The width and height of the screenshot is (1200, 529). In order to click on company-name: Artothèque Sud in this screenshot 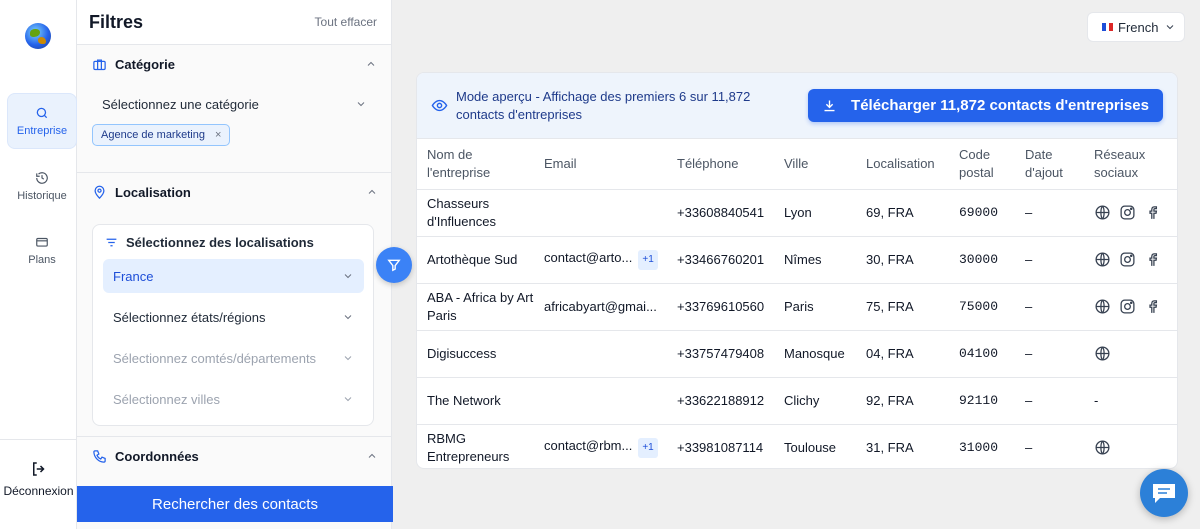, I will do `click(475, 260)`.